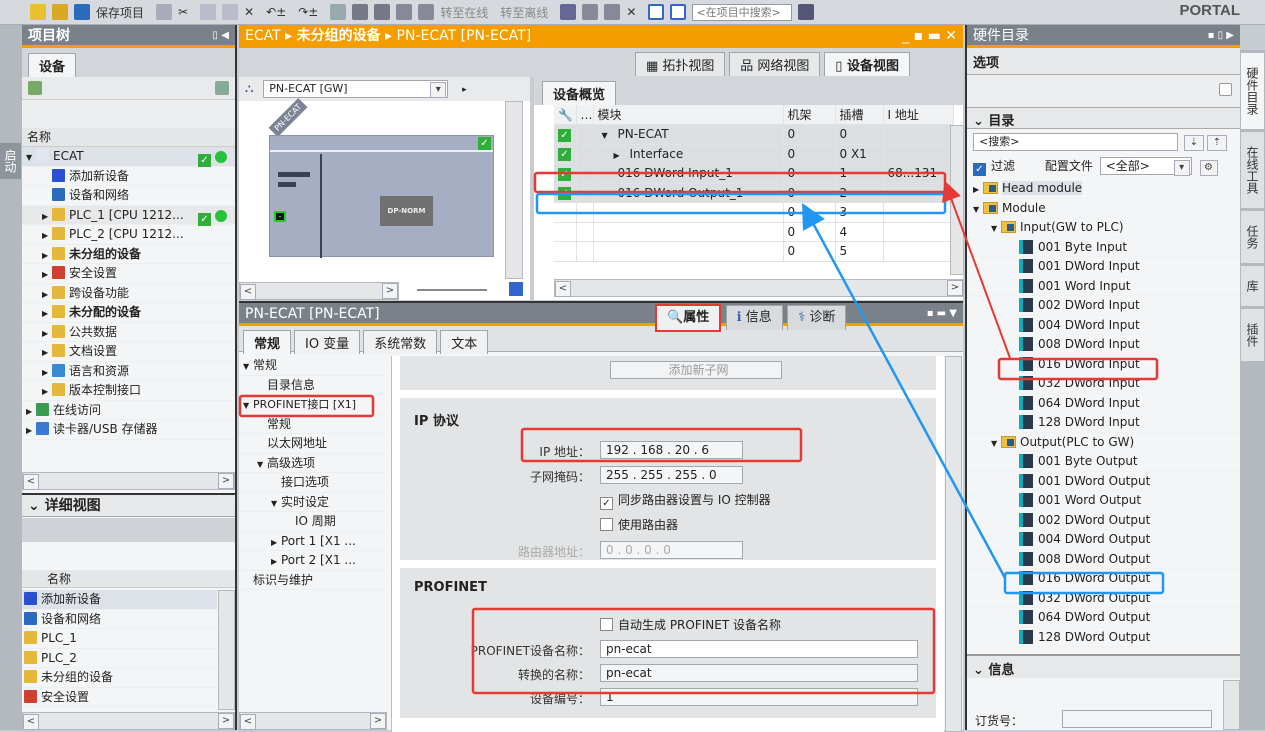 This screenshot has height=732, width=1265. What do you see at coordinates (128, 255) in the screenshot?
I see `tree-item: ▶ 未分组的设备` at bounding box center [128, 255].